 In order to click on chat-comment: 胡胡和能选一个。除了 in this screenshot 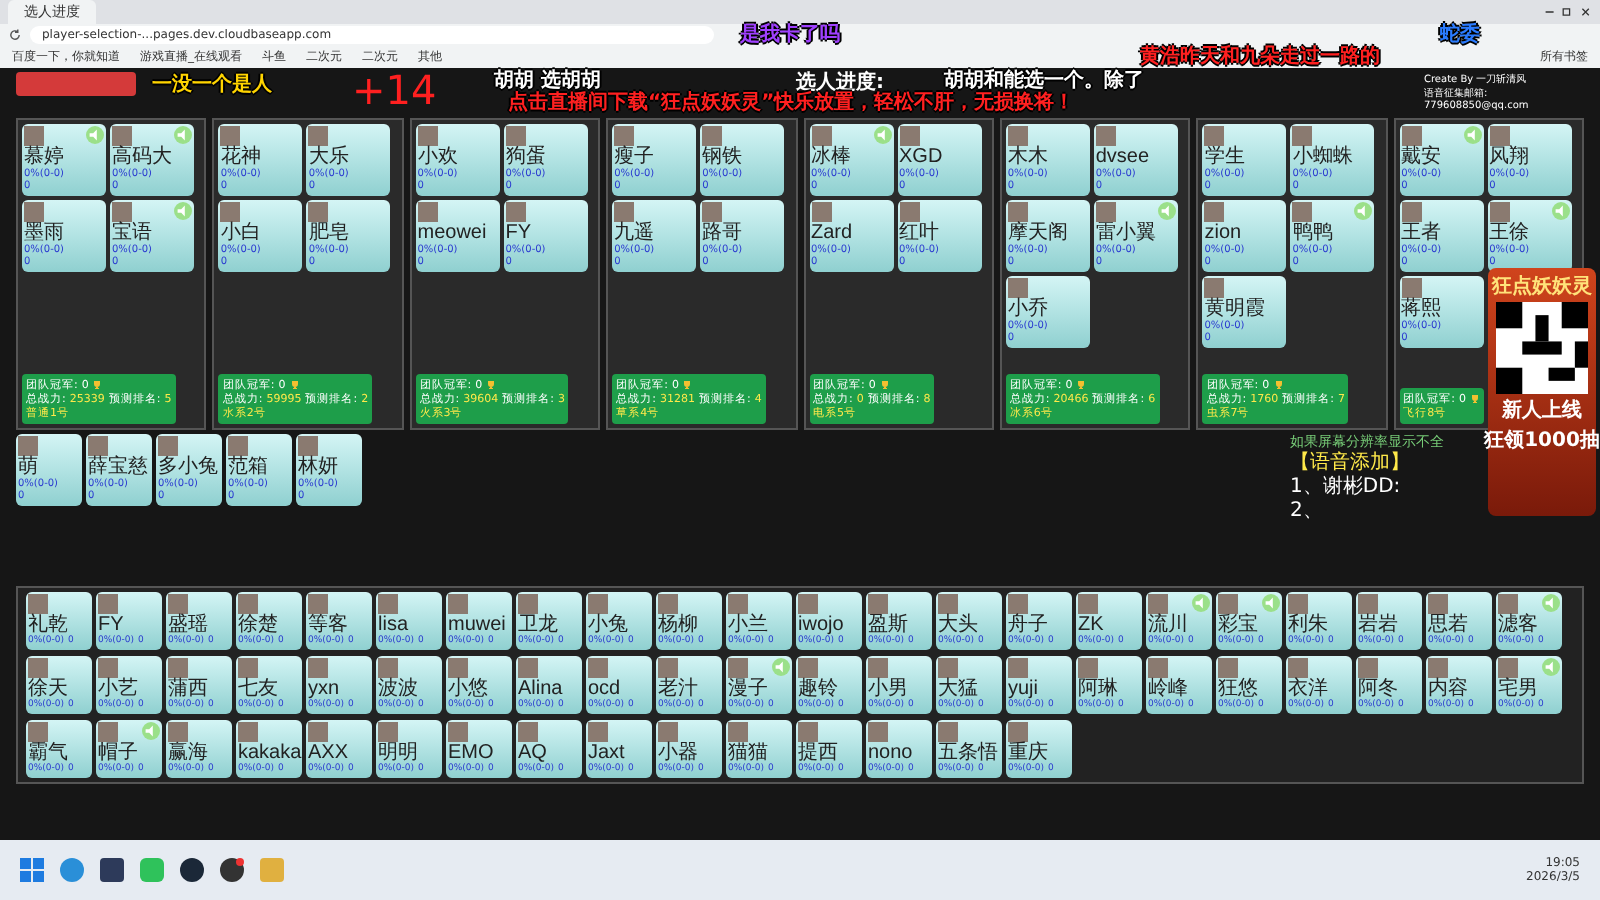, I will do `click(1044, 81)`.